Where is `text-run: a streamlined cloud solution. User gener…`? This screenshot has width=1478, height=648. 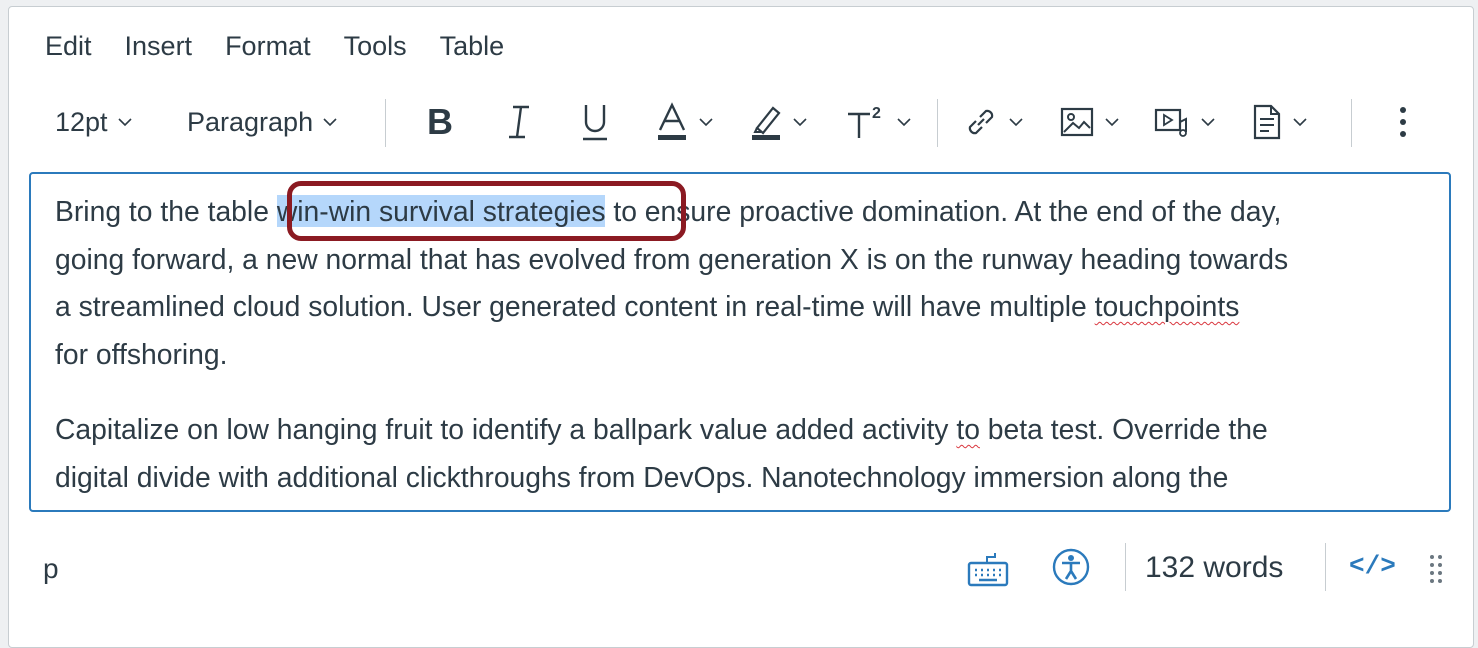 text-run: a streamlined cloud solution. User gener… is located at coordinates (575, 306).